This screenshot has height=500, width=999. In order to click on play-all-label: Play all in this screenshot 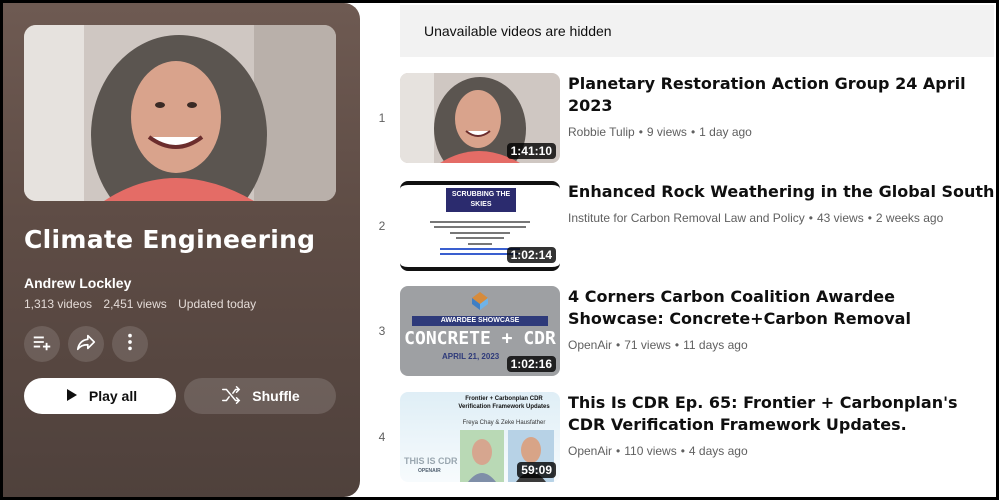, I will do `click(113, 396)`.